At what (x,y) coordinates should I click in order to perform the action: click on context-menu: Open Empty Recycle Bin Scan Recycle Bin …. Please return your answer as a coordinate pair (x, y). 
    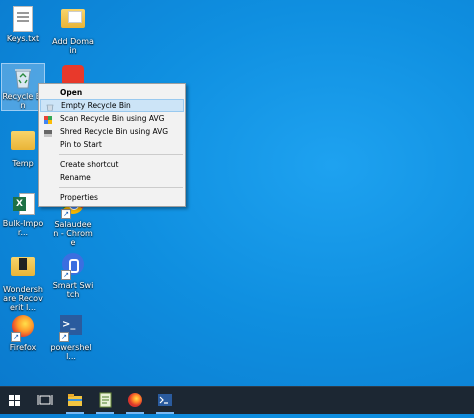
    Looking at the image, I should click on (112, 145).